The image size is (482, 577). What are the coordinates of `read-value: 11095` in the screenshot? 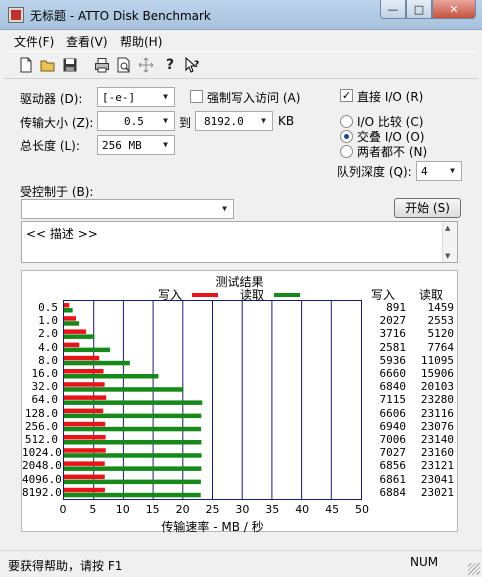 It's located at (437, 360).